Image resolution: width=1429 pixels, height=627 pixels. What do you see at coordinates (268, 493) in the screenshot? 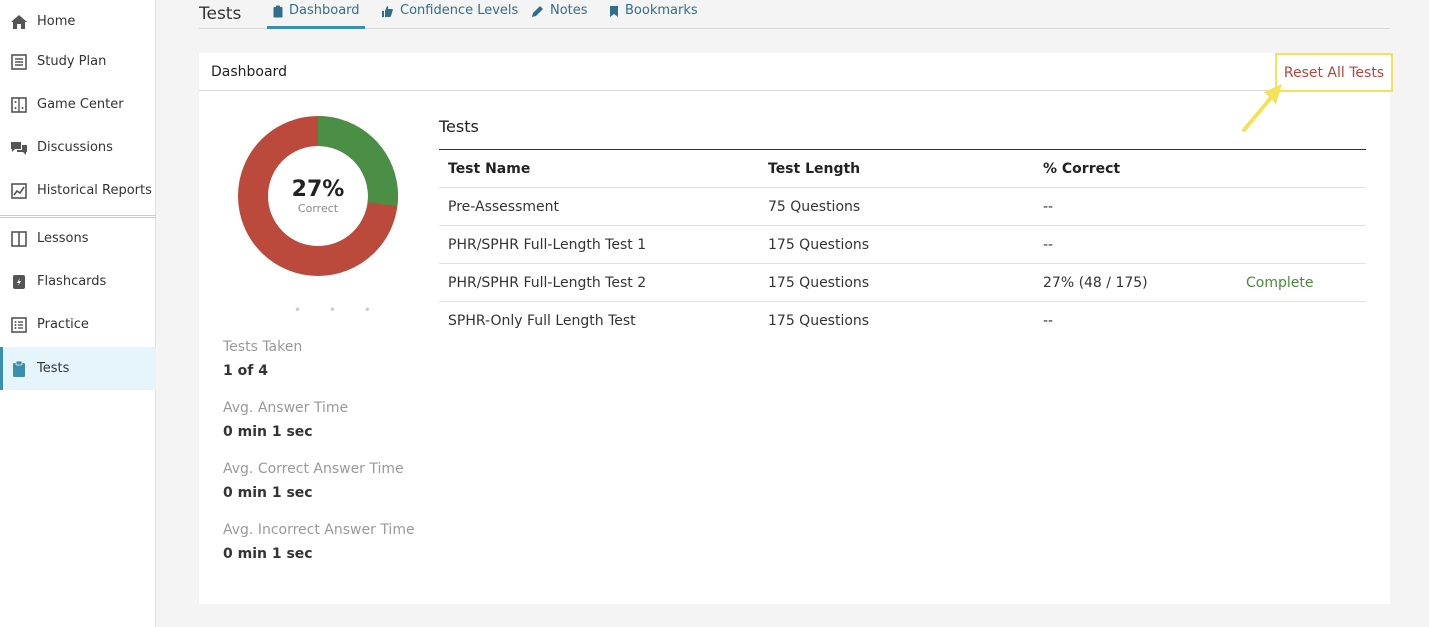
I see `stat-value-avg-correct-time: 0 min 1 sec` at bounding box center [268, 493].